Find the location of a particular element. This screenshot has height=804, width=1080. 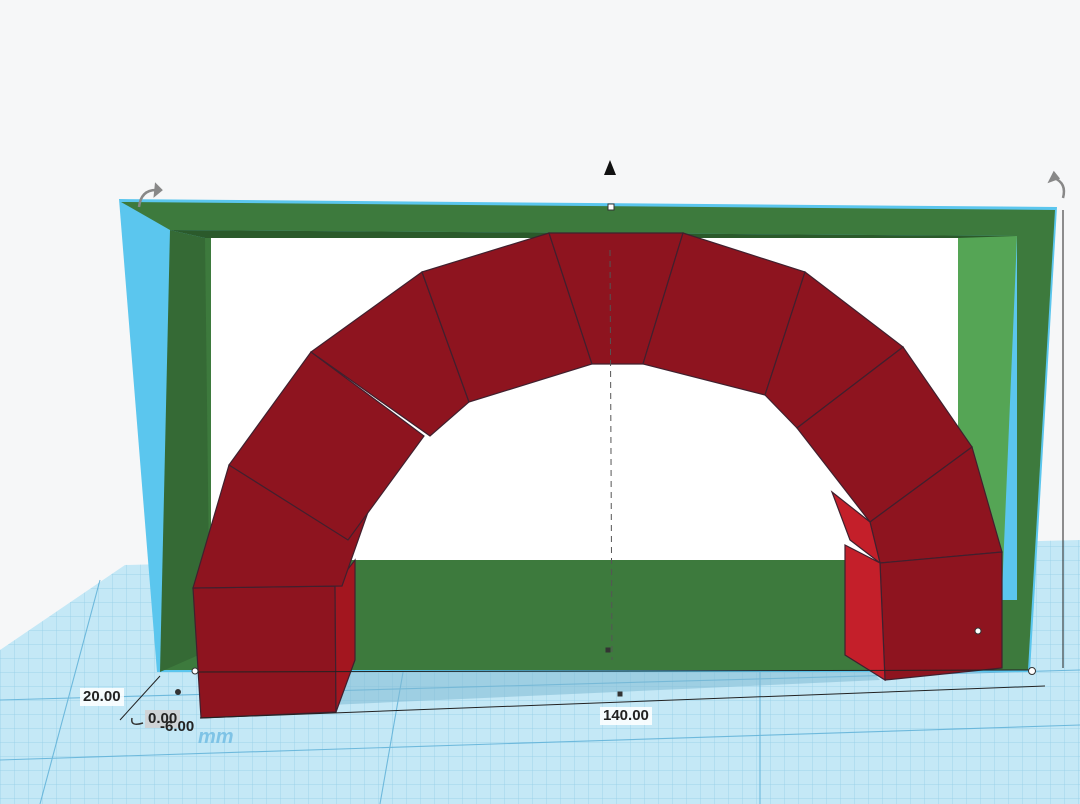

corner-handle-right is located at coordinates (1032, 671).